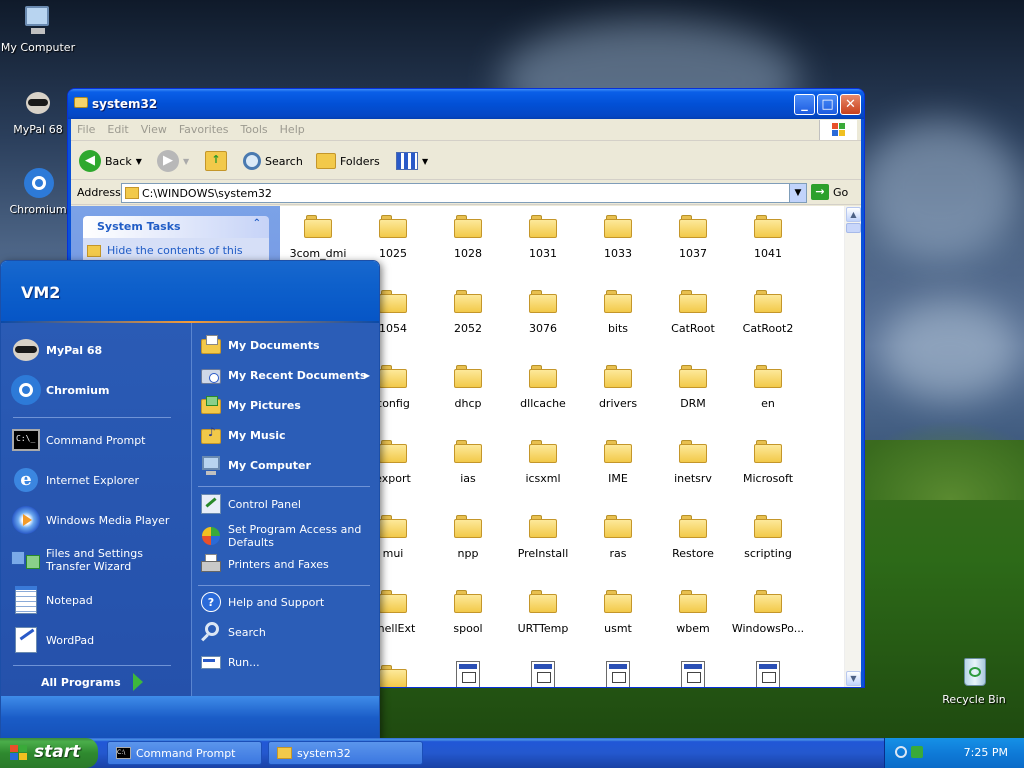  What do you see at coordinates (618, 398) in the screenshot?
I see `folder-item: drivers` at bounding box center [618, 398].